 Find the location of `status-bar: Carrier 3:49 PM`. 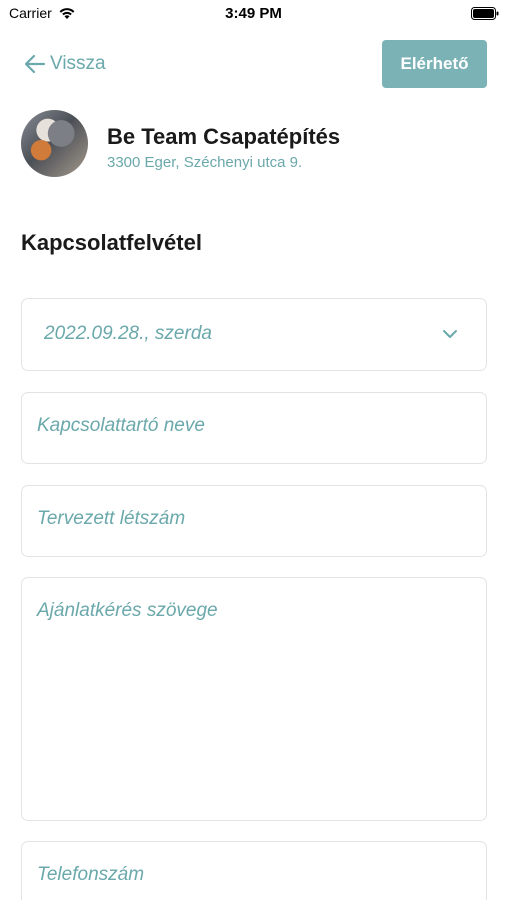

status-bar: Carrier 3:49 PM is located at coordinates (253, 15).